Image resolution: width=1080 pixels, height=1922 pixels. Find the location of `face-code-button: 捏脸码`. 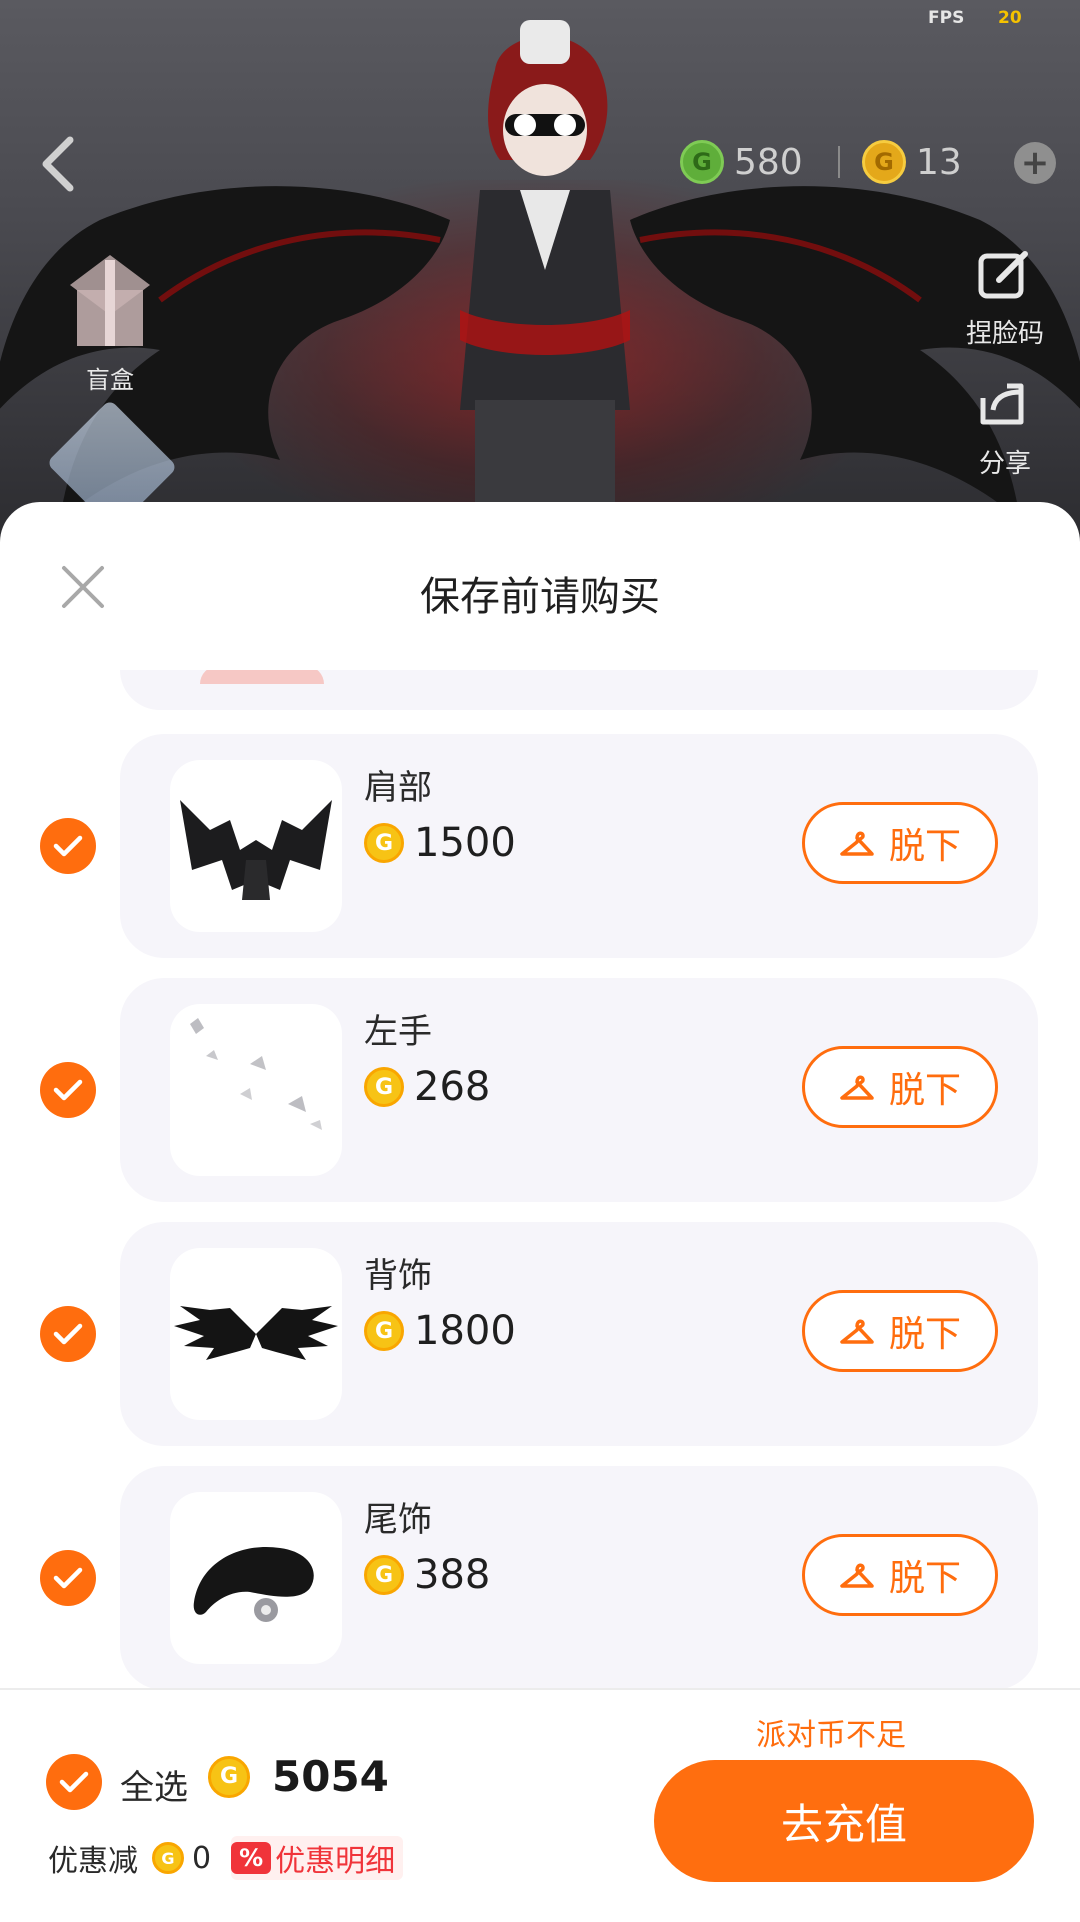

face-code-button: 捏脸码 is located at coordinates (1005, 299).